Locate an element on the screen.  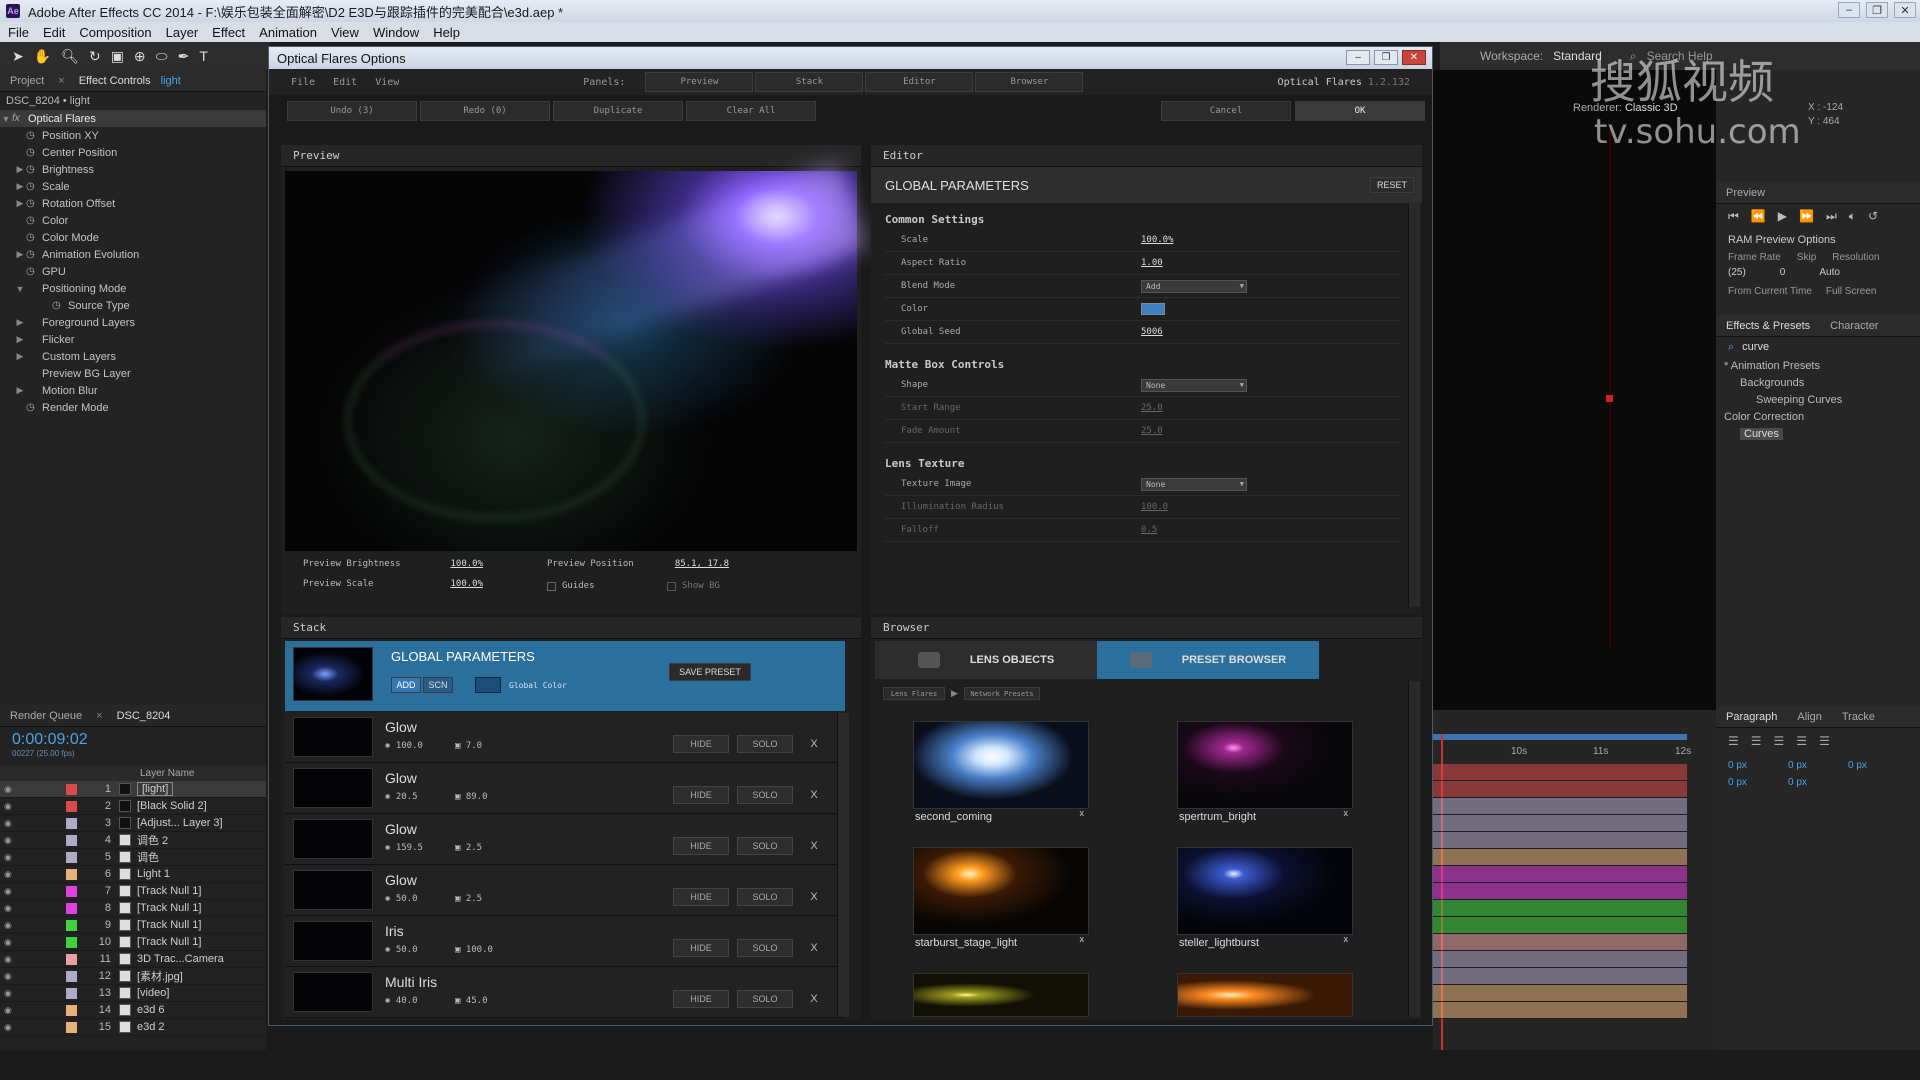
tab-comp: DSC_8204 is located at coordinates (144, 716).